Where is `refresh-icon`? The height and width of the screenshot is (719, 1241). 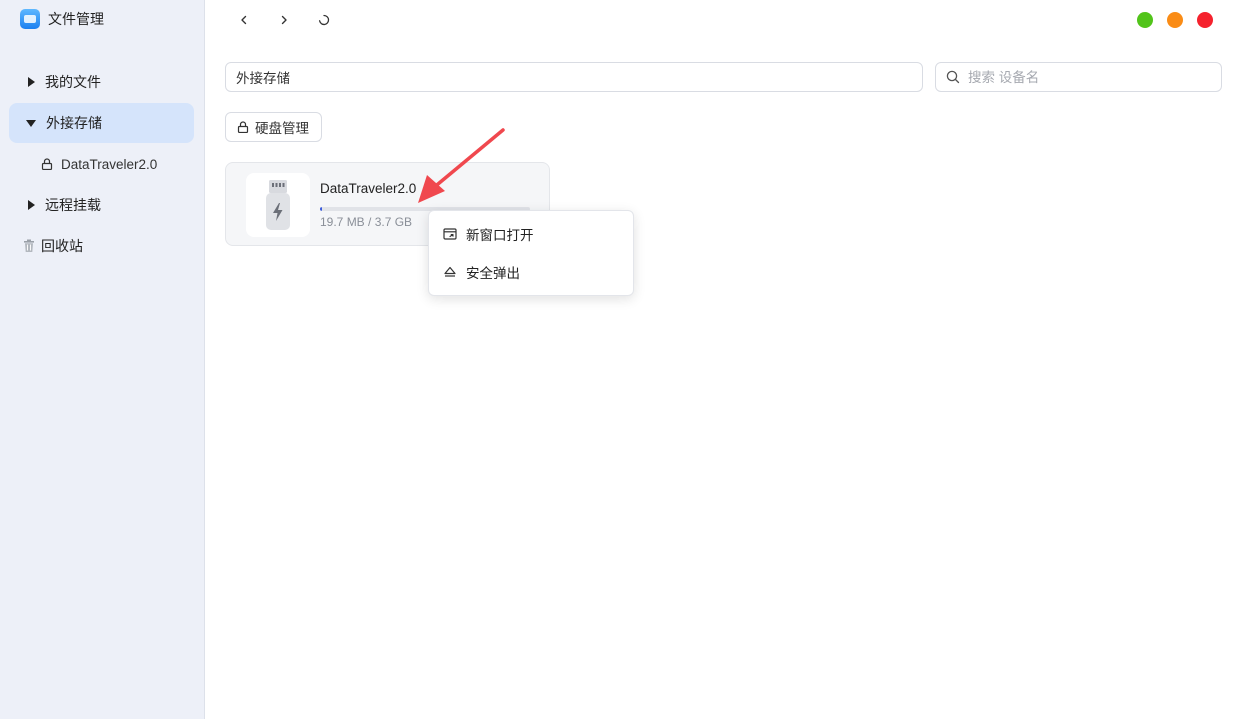
refresh-icon is located at coordinates (324, 20).